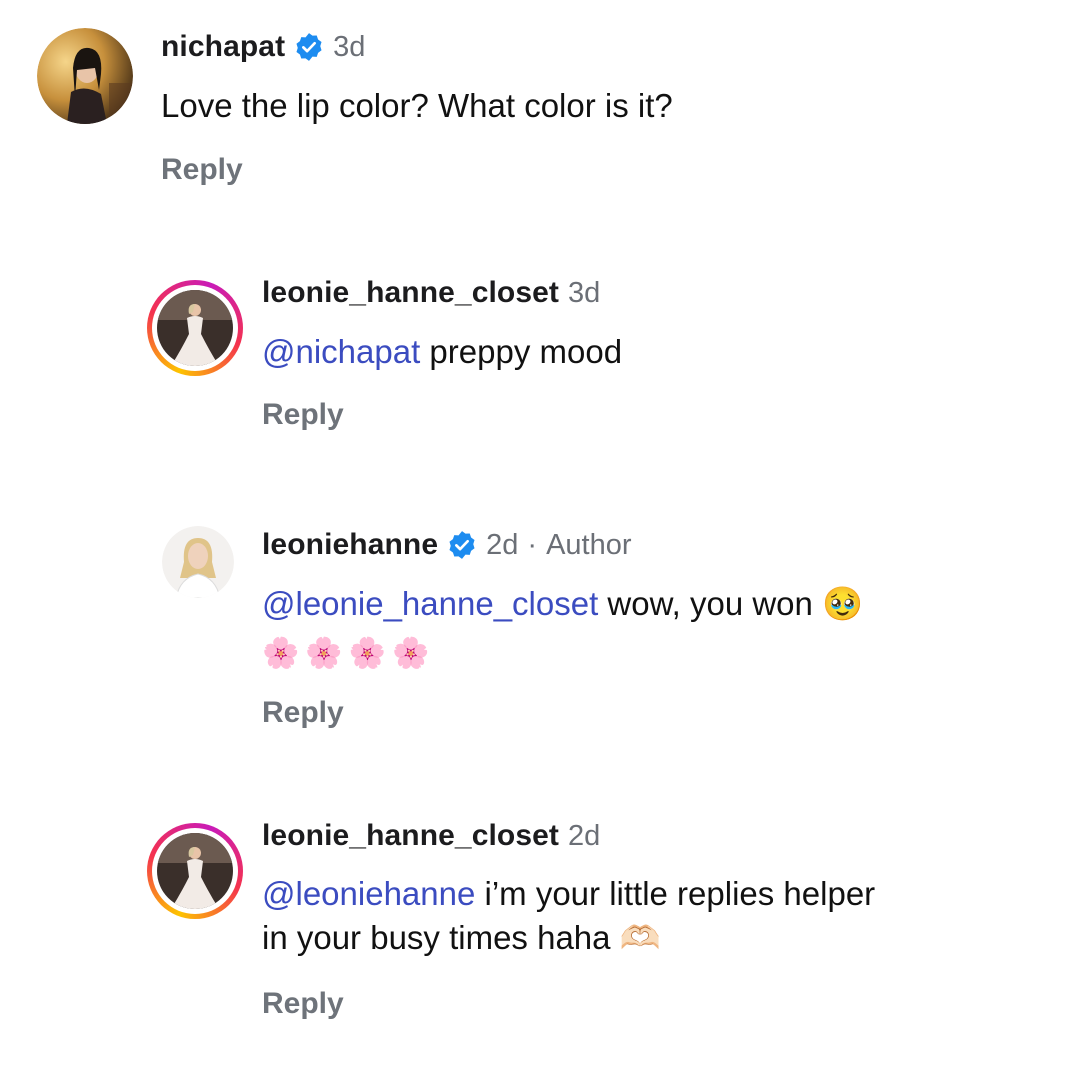 The width and height of the screenshot is (1091, 1065). What do you see at coordinates (589, 544) in the screenshot?
I see `author-badge: Author` at bounding box center [589, 544].